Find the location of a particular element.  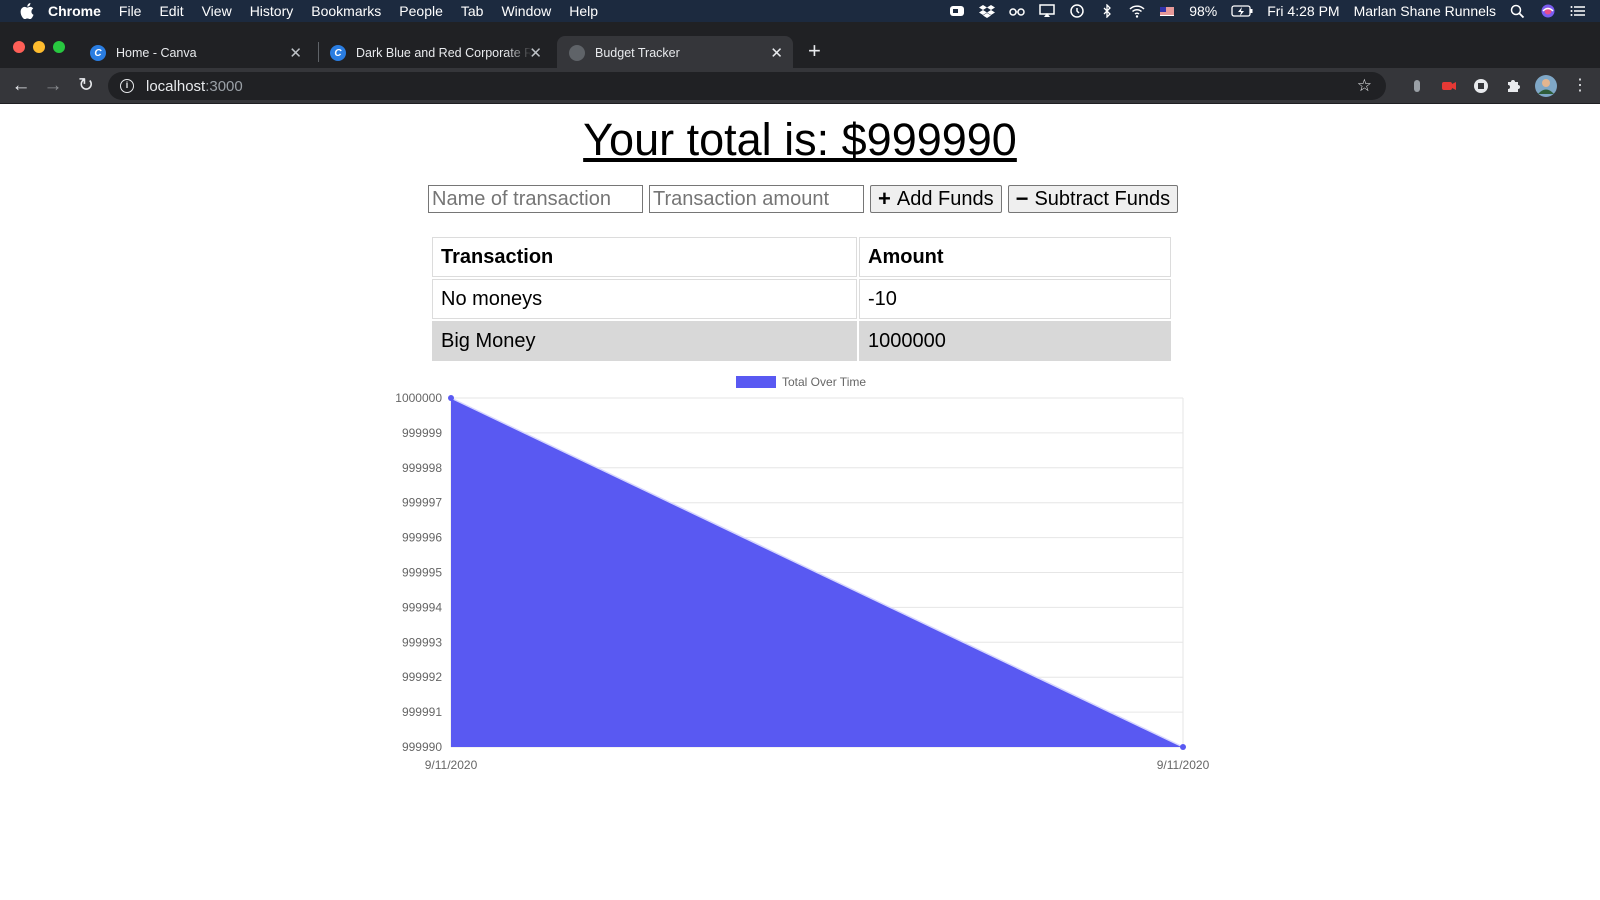

battery-percent: 98% is located at coordinates (1203, 11).